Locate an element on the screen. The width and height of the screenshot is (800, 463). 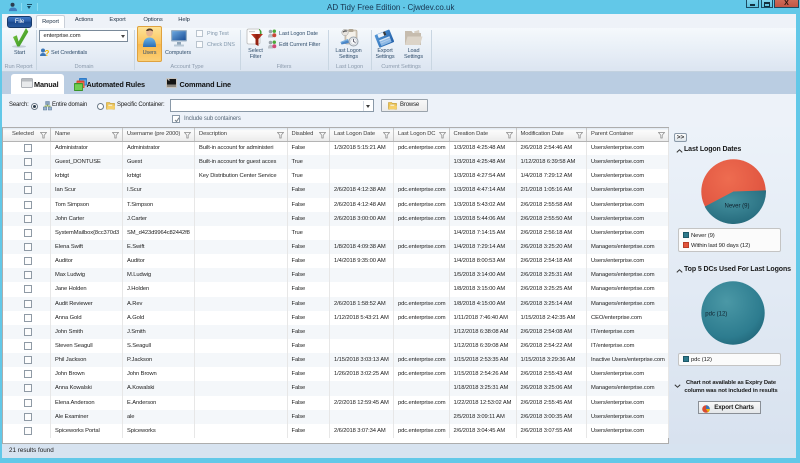
svg-text: pdc (12) is located at coordinates (716, 315).